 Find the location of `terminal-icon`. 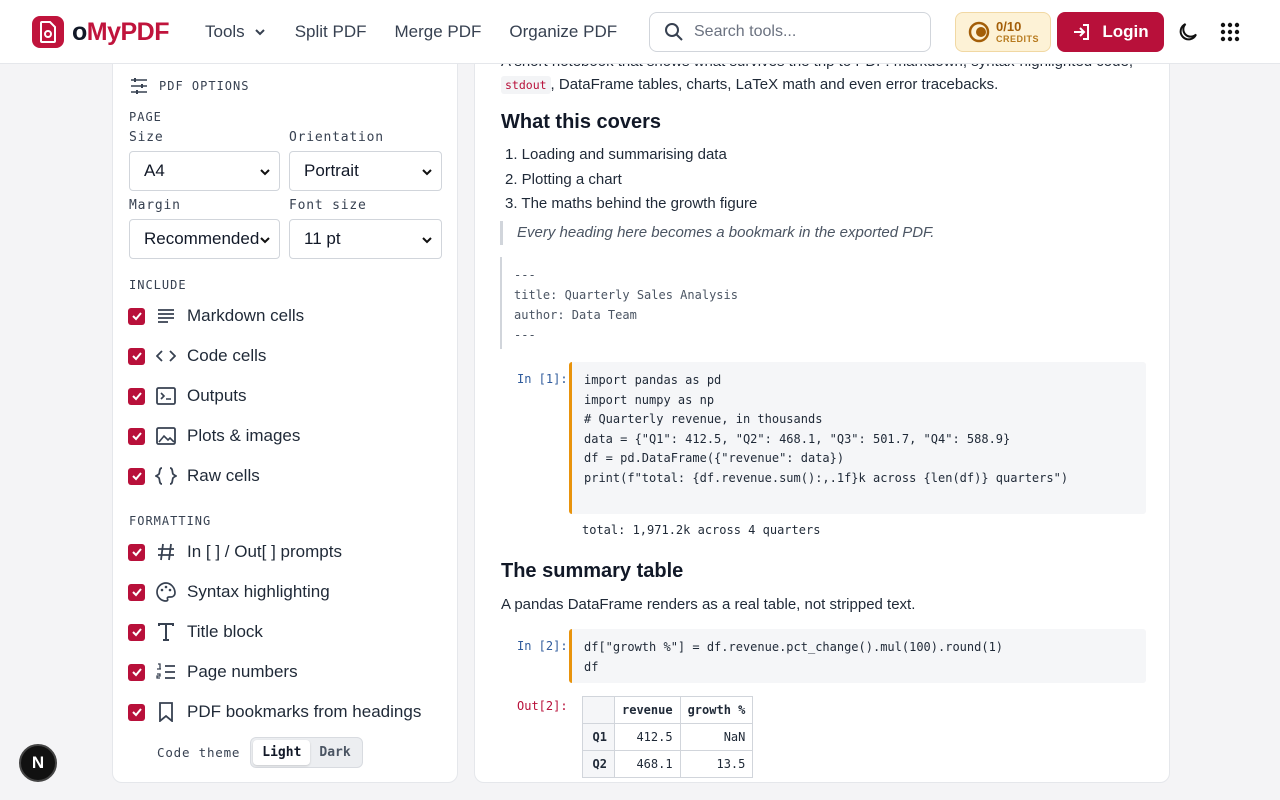

terminal-icon is located at coordinates (166, 396).